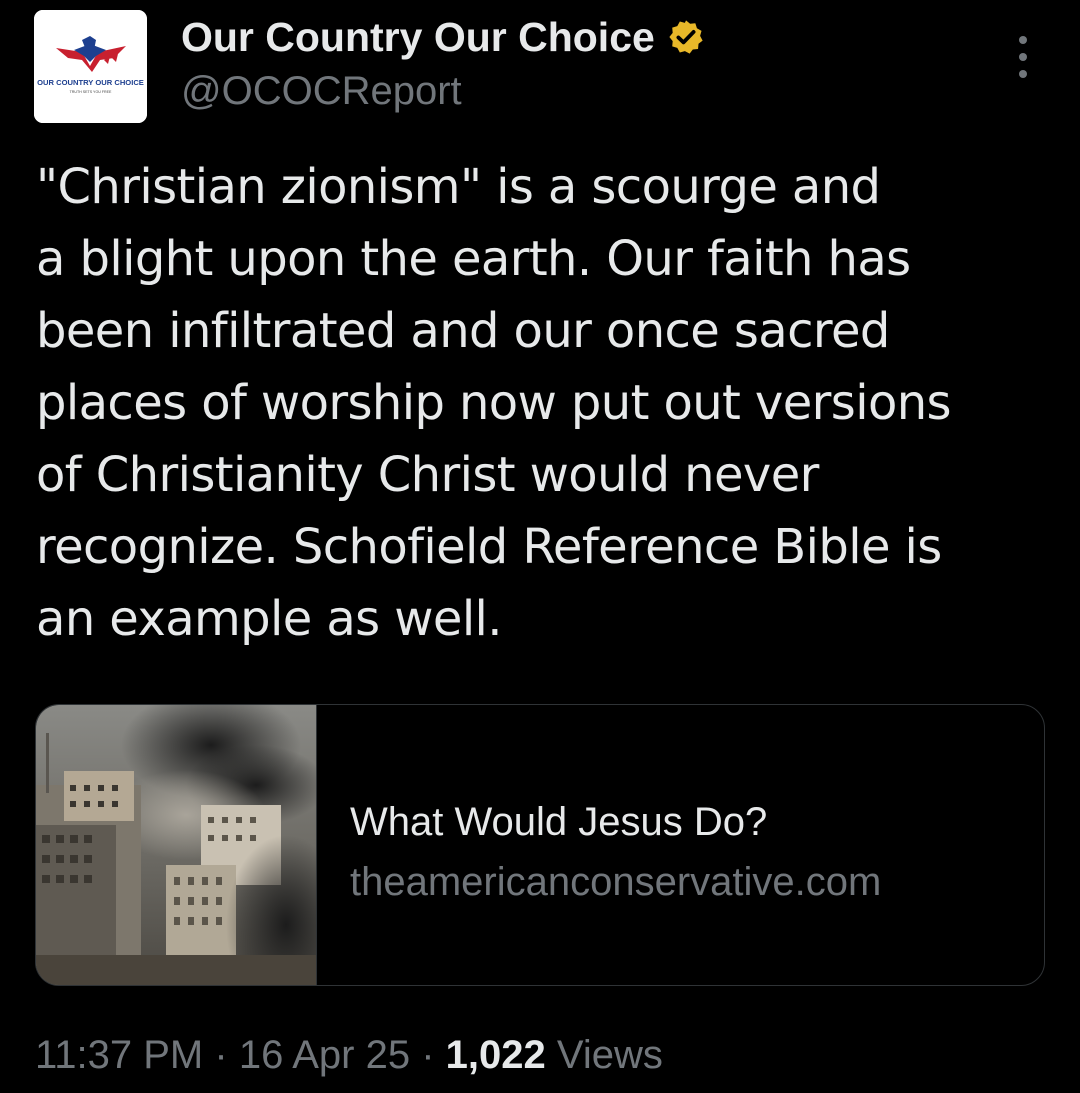 This screenshot has width=1080, height=1093. Describe the element at coordinates (324, 1055) in the screenshot. I see `tweet-date: 16 Apr 25` at that location.